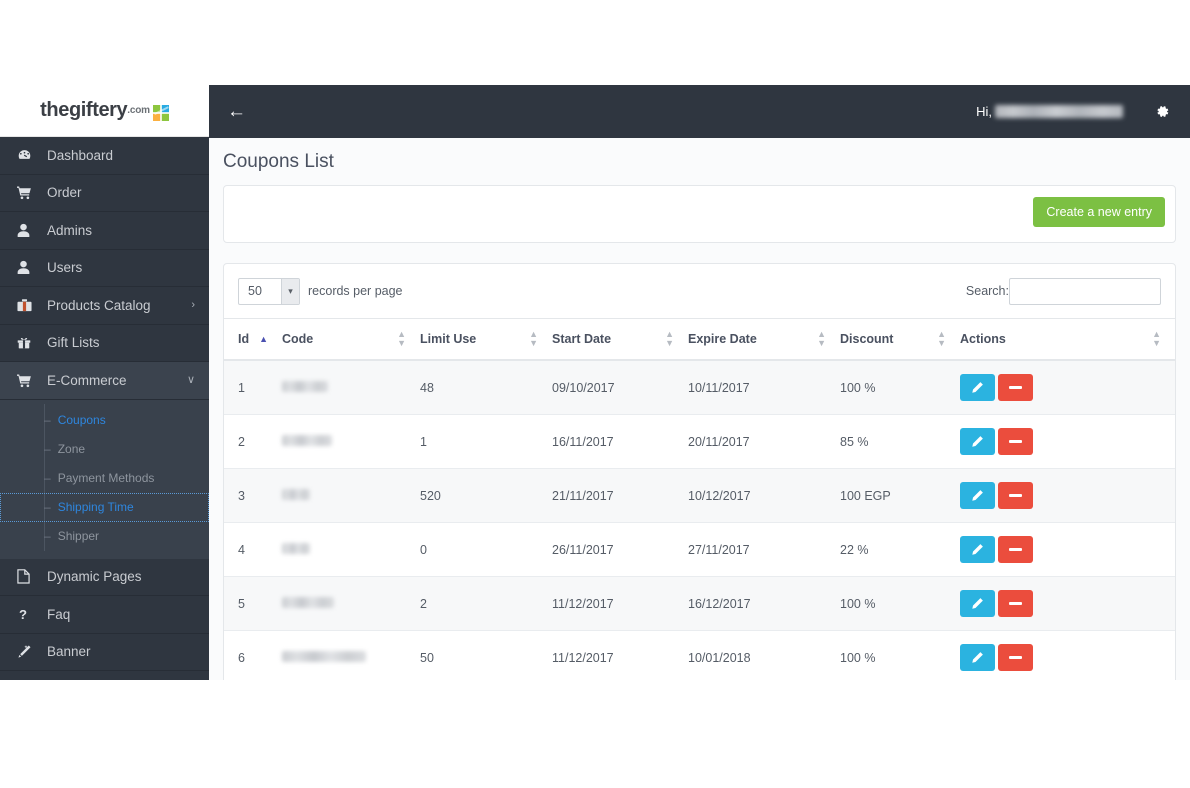  What do you see at coordinates (28, 305) in the screenshot?
I see `briefcase-icon` at bounding box center [28, 305].